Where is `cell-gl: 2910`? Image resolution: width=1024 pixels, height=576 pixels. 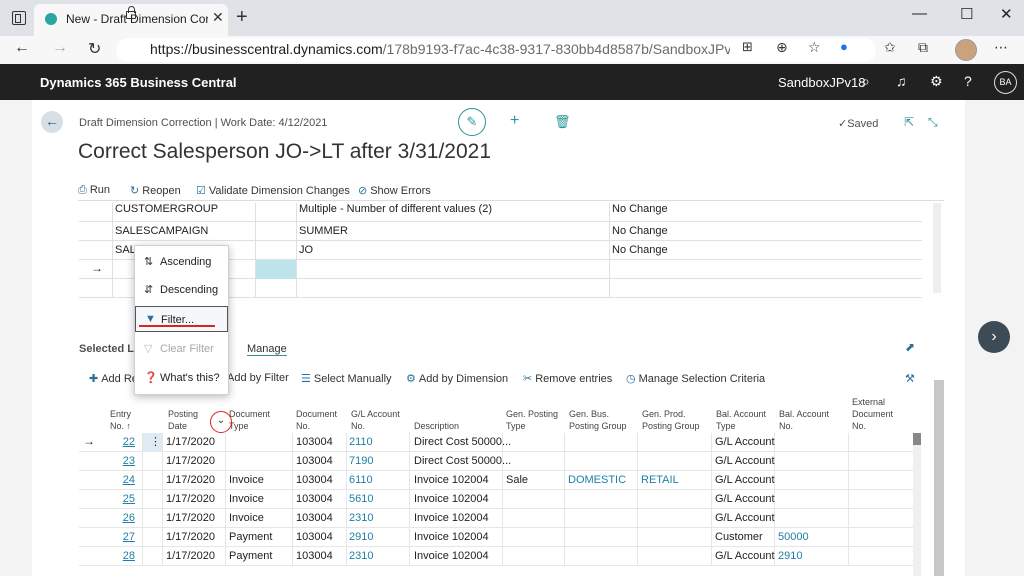
cell-gl: 2910 is located at coordinates (361, 537).